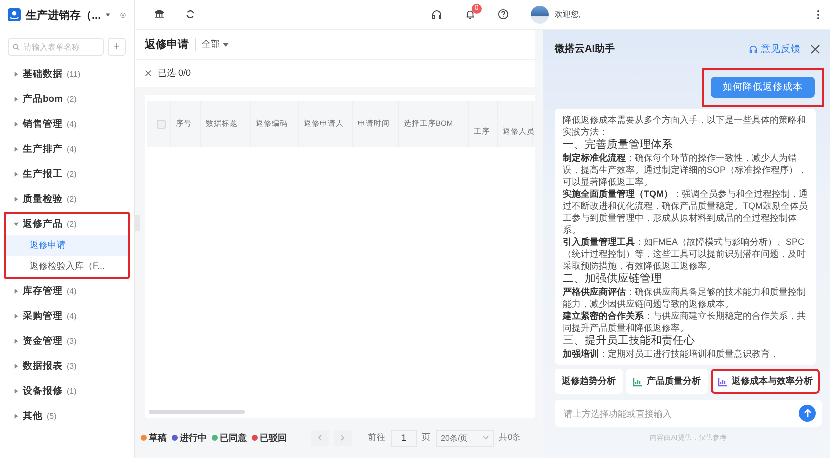 This screenshot has height=458, width=830. I want to click on page-size-select: 20条/页, so click(465, 438).